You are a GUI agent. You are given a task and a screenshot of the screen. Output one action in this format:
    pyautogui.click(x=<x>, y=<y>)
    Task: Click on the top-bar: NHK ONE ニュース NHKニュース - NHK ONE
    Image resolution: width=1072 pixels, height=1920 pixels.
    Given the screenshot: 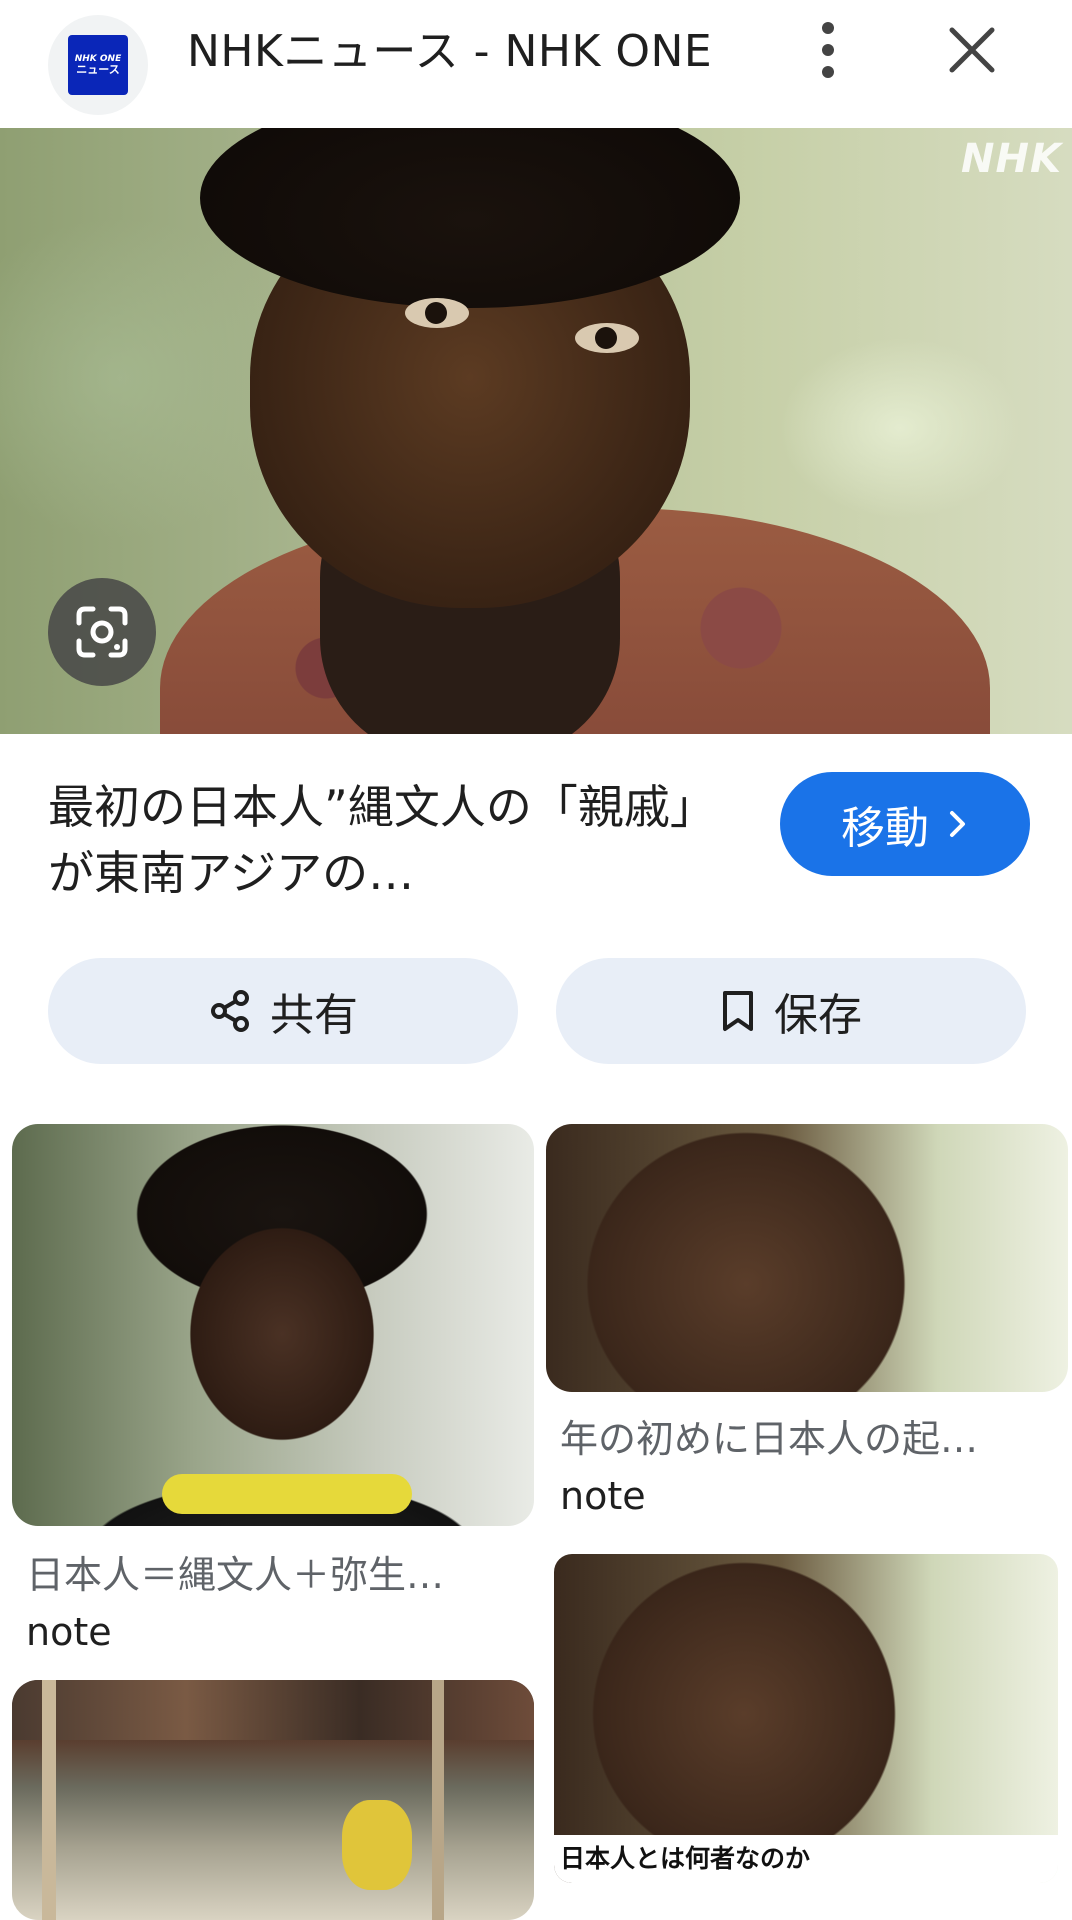 What is the action you would take?
    pyautogui.click(x=536, y=64)
    